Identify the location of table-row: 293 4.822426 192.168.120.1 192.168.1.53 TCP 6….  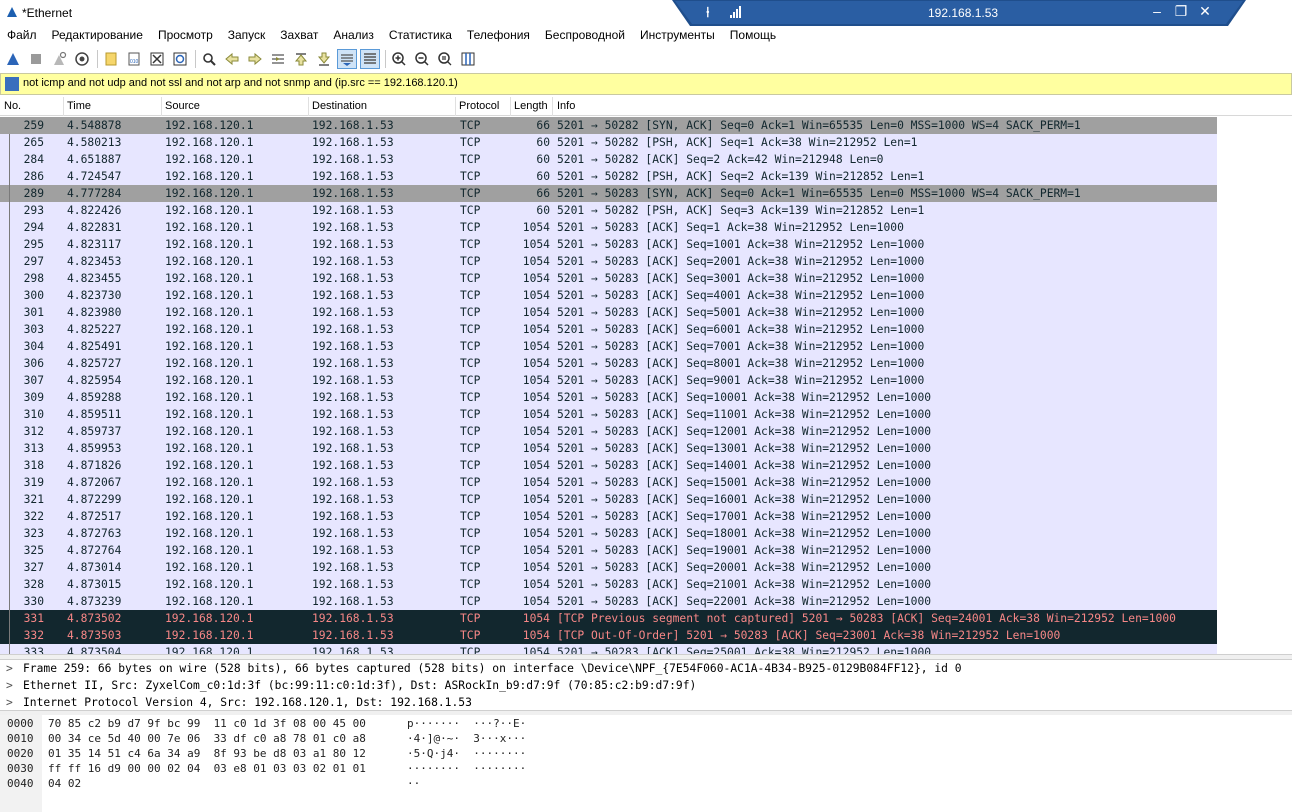
(608, 210).